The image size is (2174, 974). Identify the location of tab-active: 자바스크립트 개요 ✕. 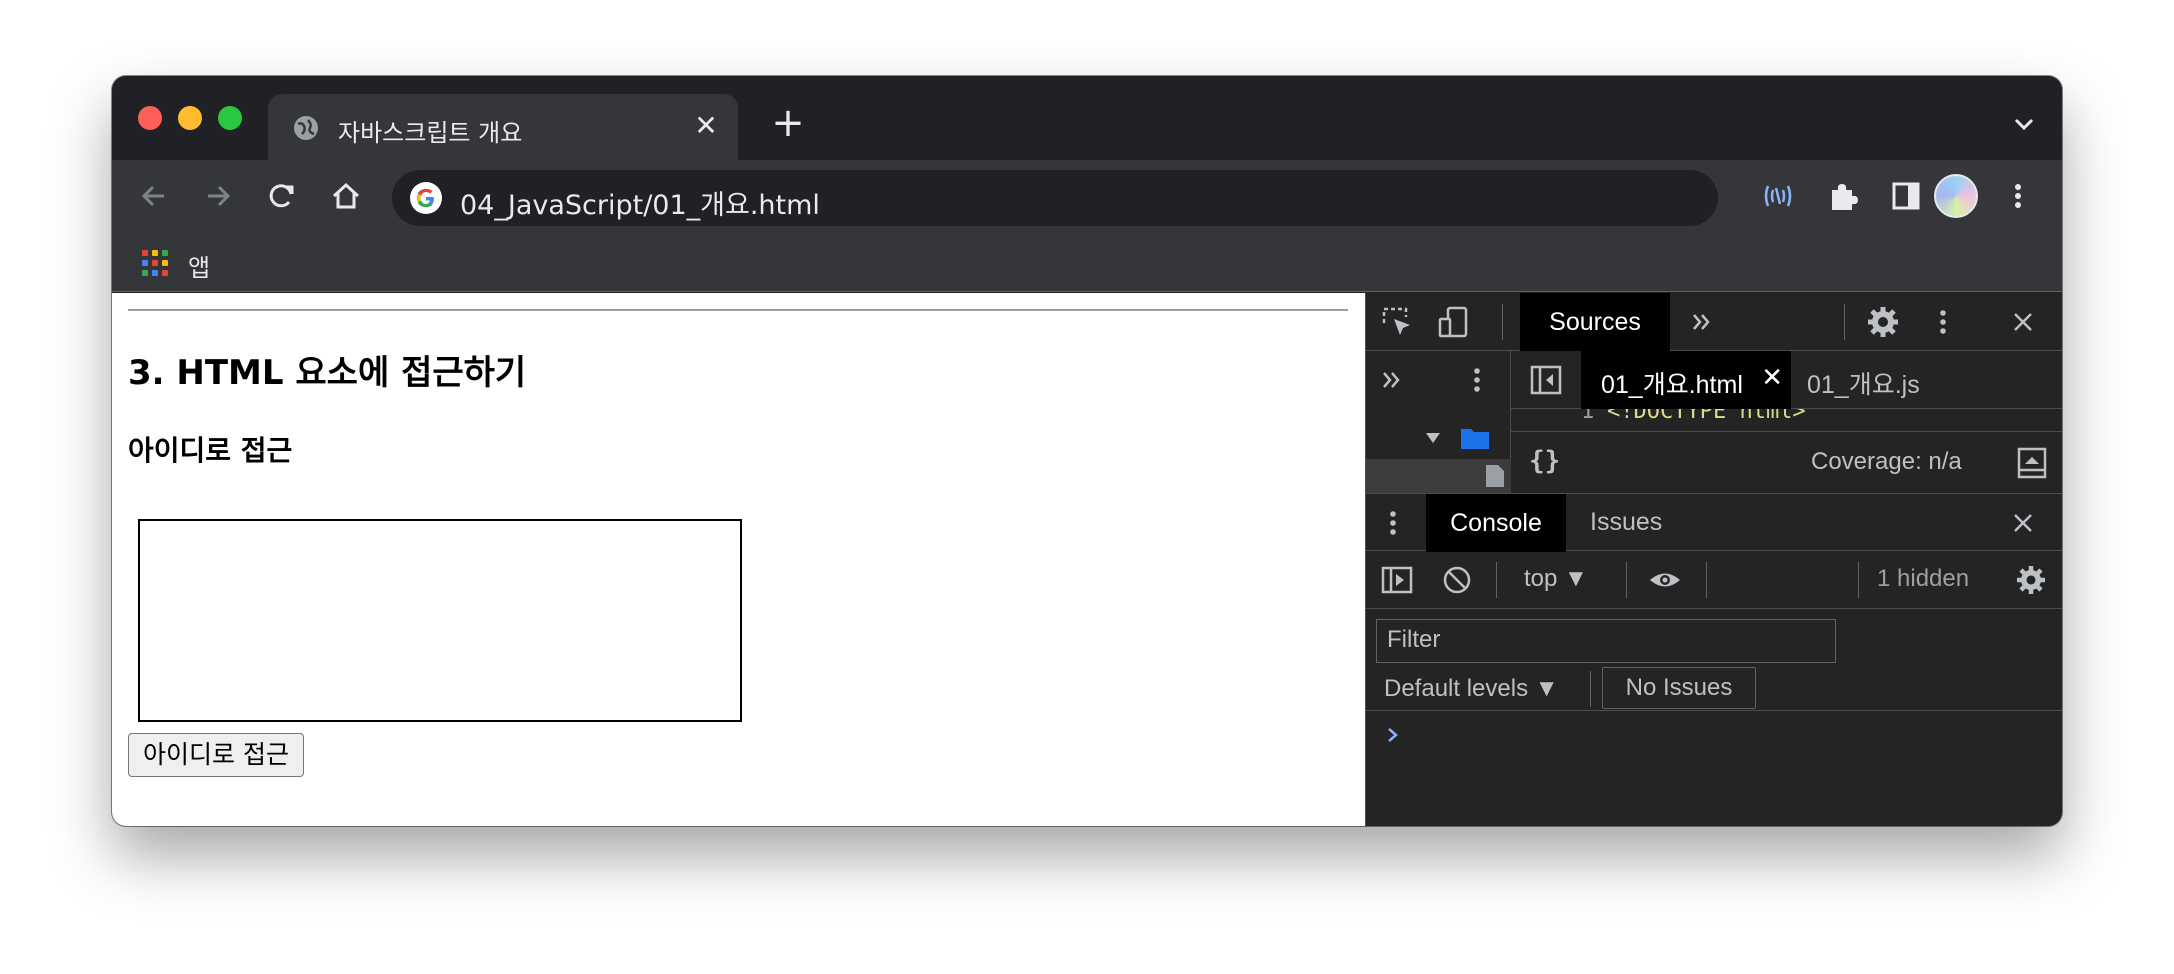
(503, 127).